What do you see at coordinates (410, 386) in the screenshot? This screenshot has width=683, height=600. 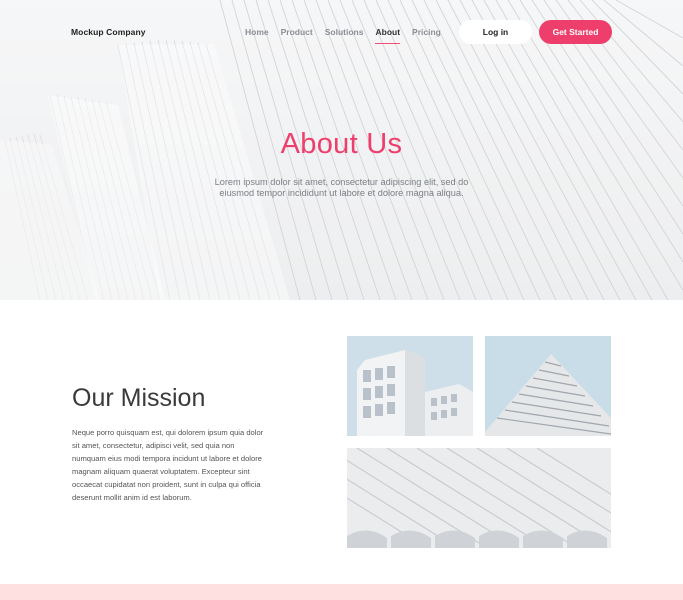 I see `building-photo-white-cubes` at bounding box center [410, 386].